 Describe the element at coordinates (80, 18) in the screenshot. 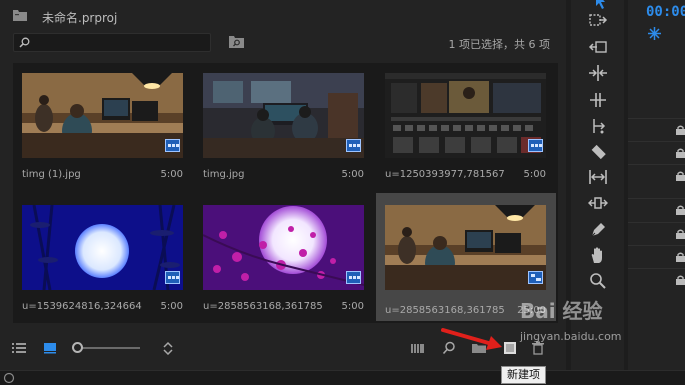

I see `project-title: 未命名.prproj` at that location.